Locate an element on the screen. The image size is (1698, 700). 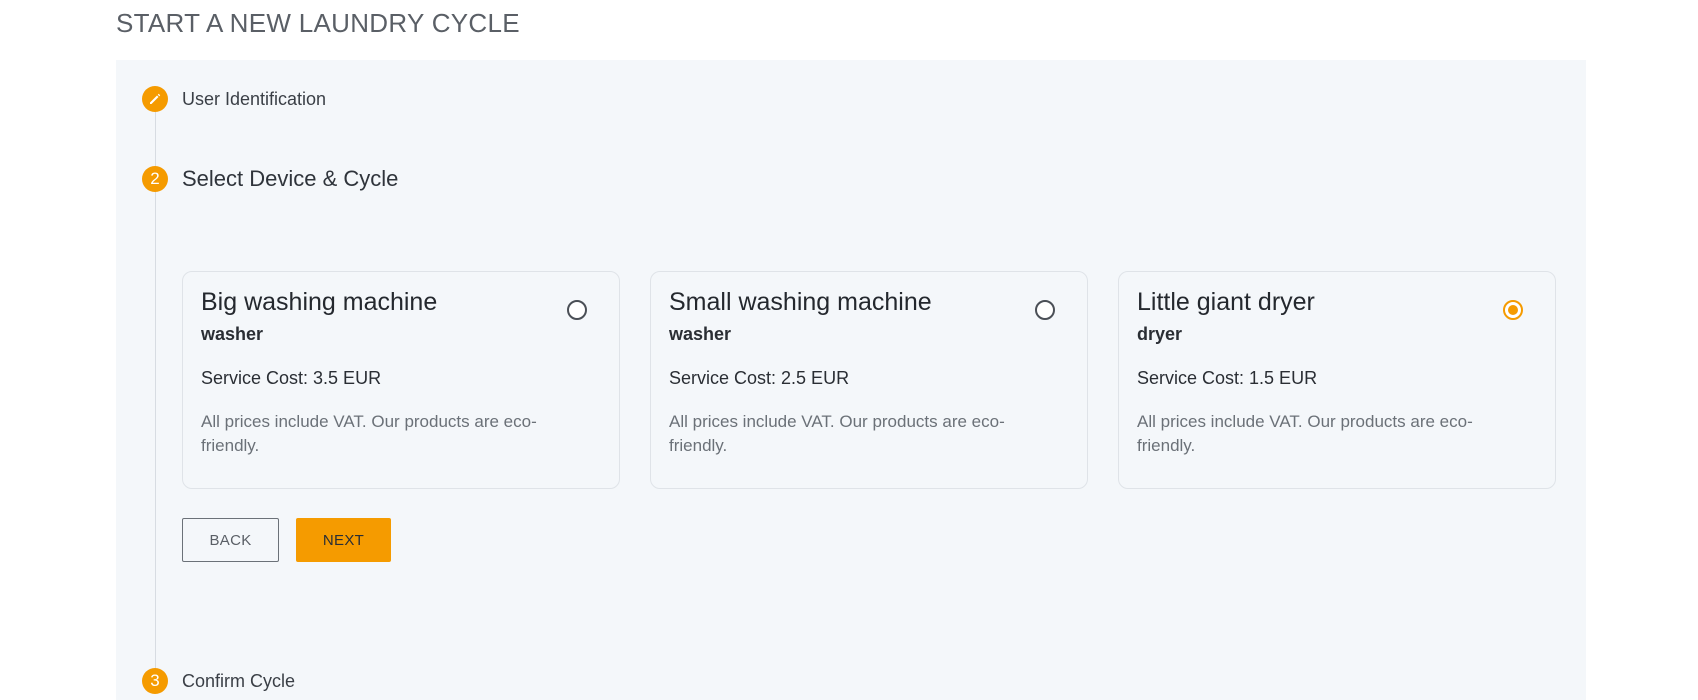
back-button: BACK is located at coordinates (230, 540).